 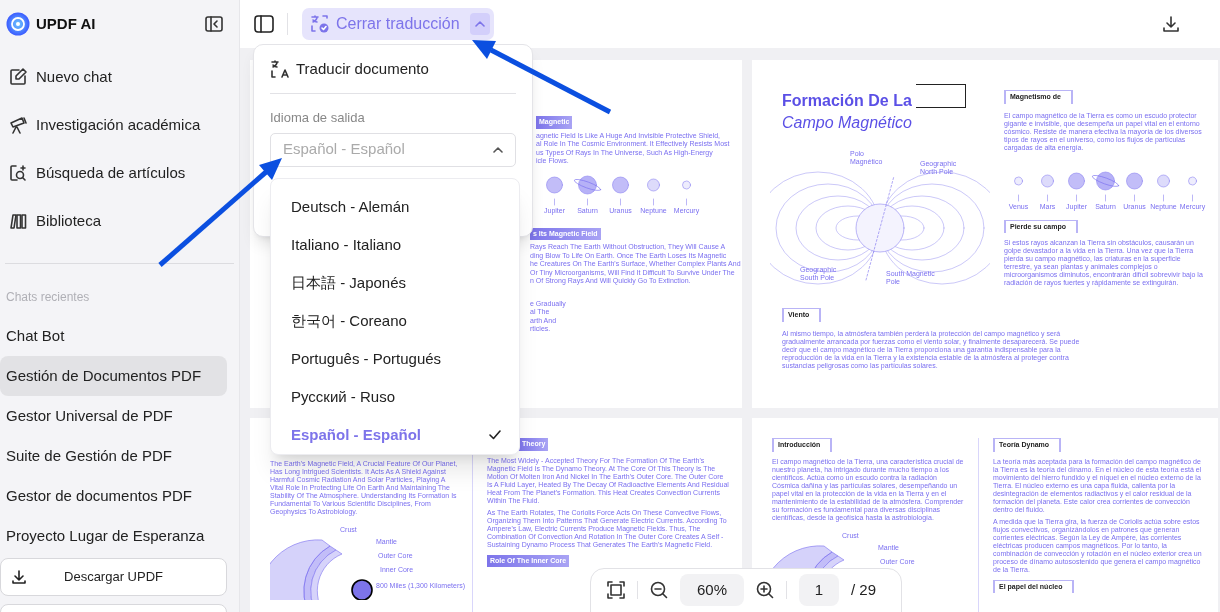 What do you see at coordinates (395, 245) in the screenshot?
I see `language-option: Italiano - Italiano` at bounding box center [395, 245].